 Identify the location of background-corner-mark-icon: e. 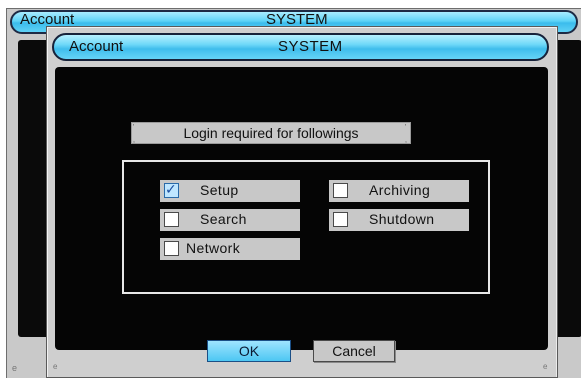
(15, 368).